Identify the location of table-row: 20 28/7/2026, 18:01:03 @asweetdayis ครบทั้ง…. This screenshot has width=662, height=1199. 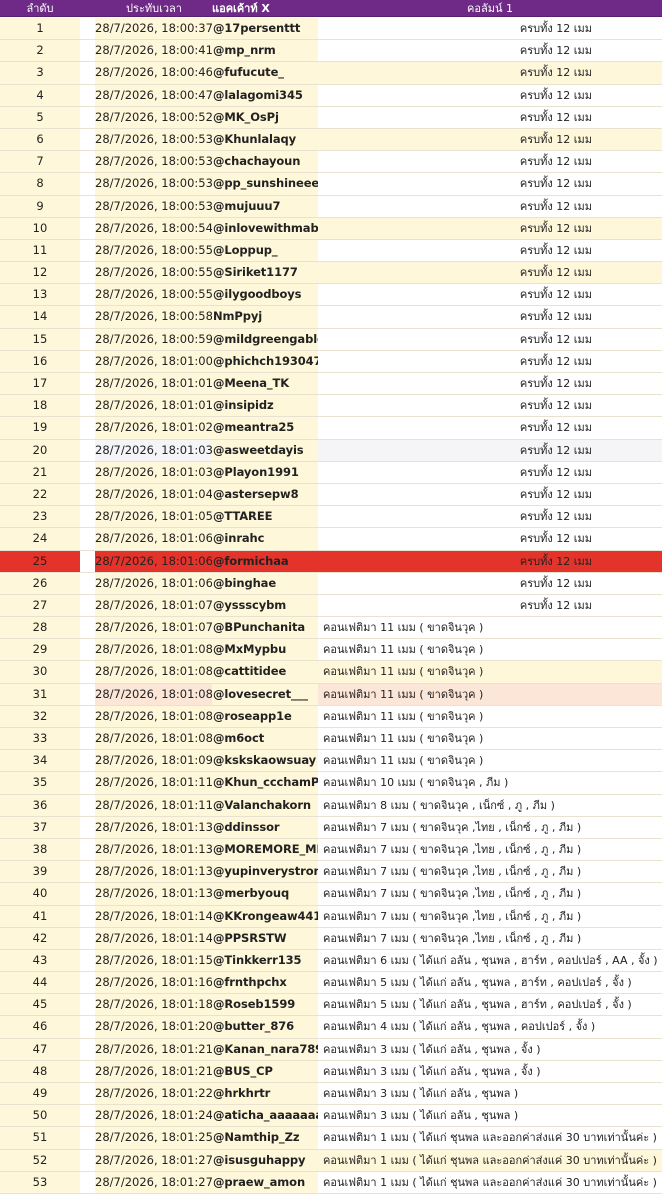
(331, 450).